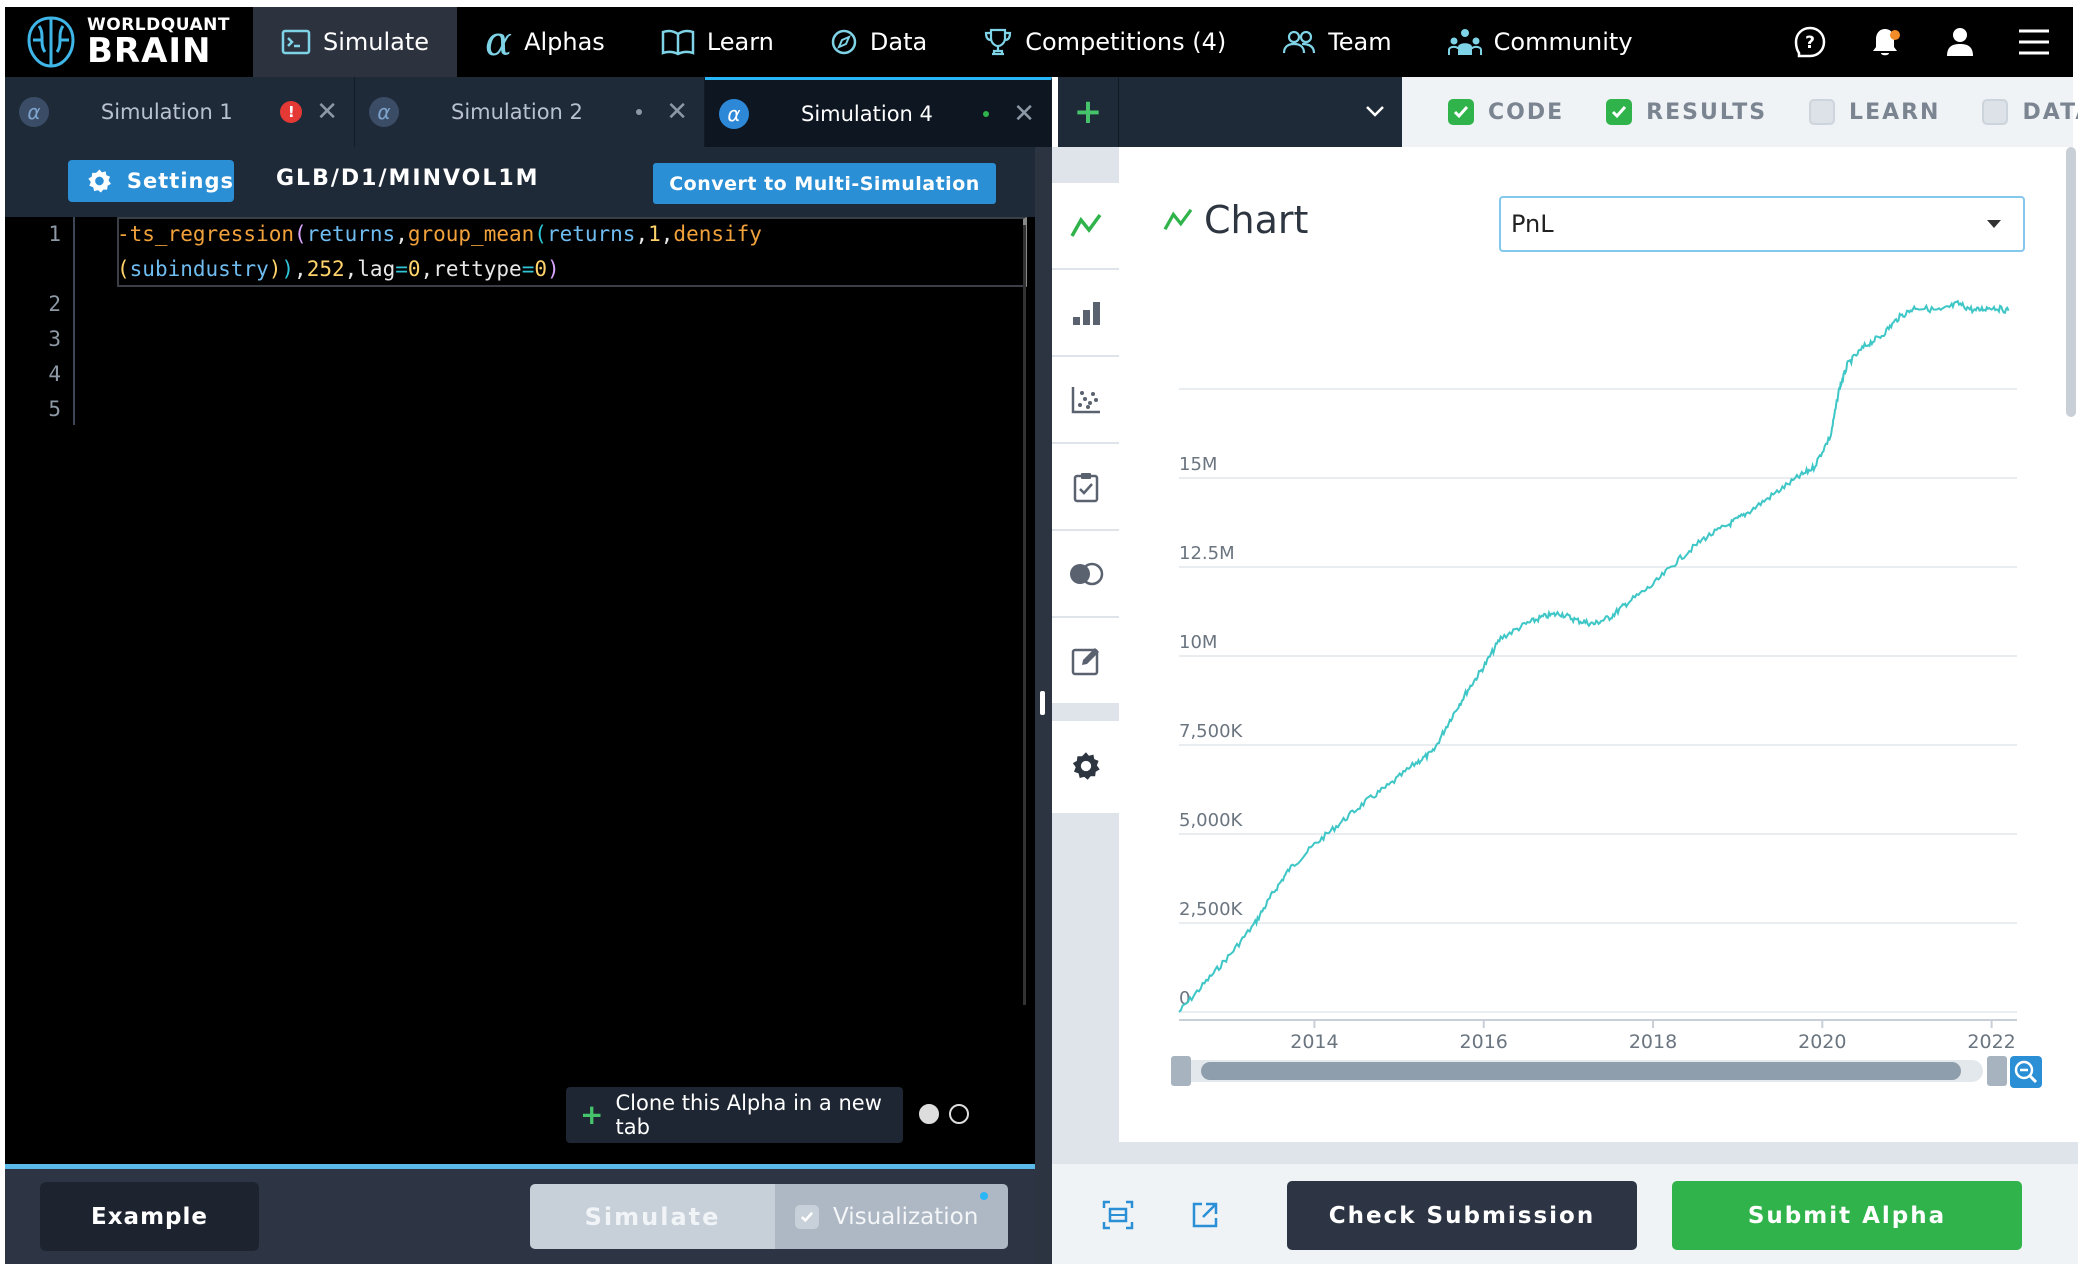  What do you see at coordinates (1042, 703) in the screenshot?
I see `drag-handle-icon` at bounding box center [1042, 703].